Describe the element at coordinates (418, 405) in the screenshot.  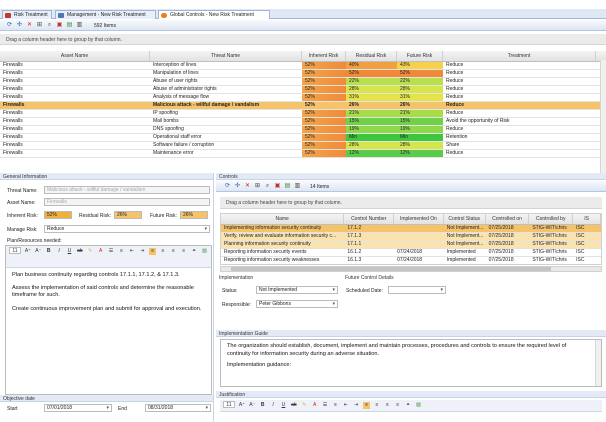
I see `j-image-icon: ▨` at that location.